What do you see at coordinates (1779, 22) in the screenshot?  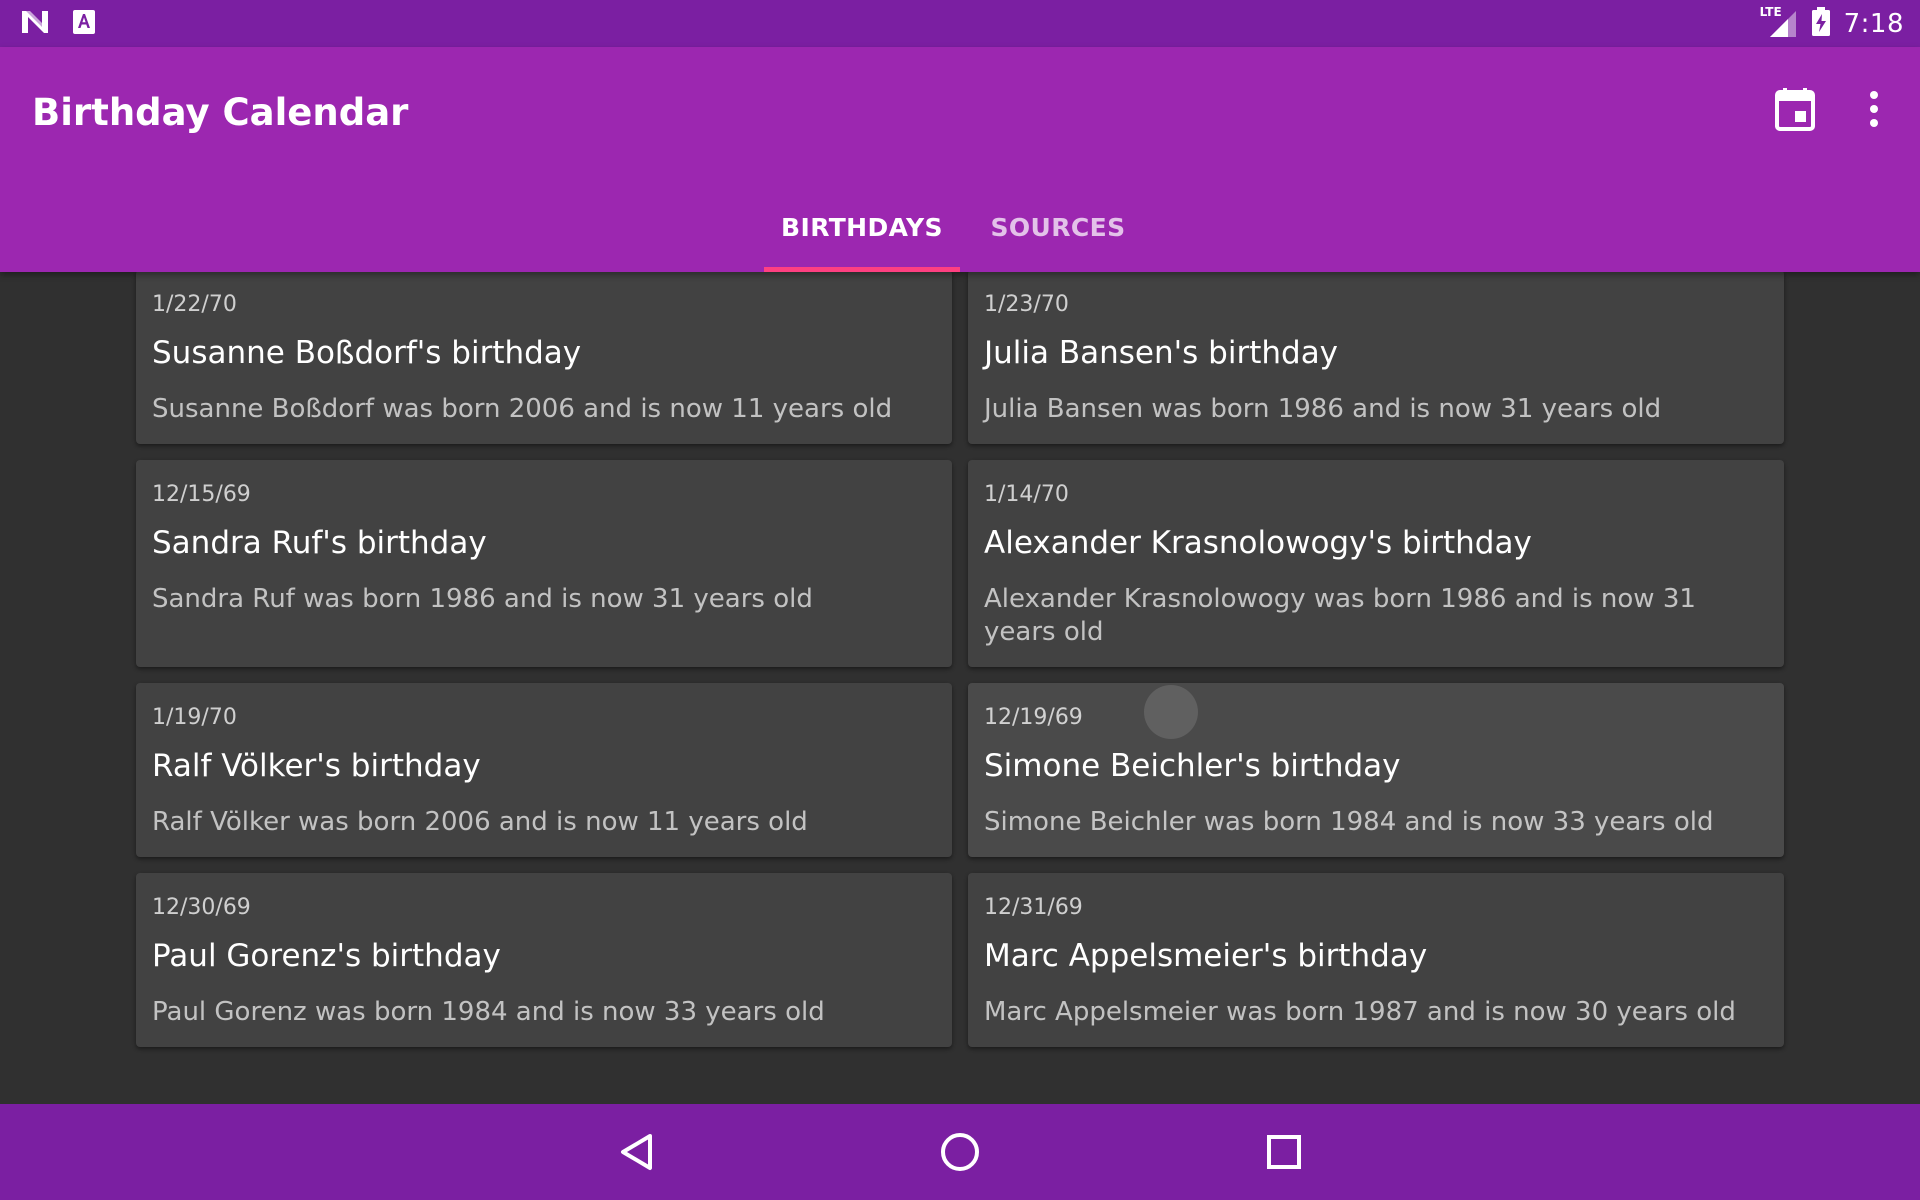 I see `lte-signal-icon: LTE` at bounding box center [1779, 22].